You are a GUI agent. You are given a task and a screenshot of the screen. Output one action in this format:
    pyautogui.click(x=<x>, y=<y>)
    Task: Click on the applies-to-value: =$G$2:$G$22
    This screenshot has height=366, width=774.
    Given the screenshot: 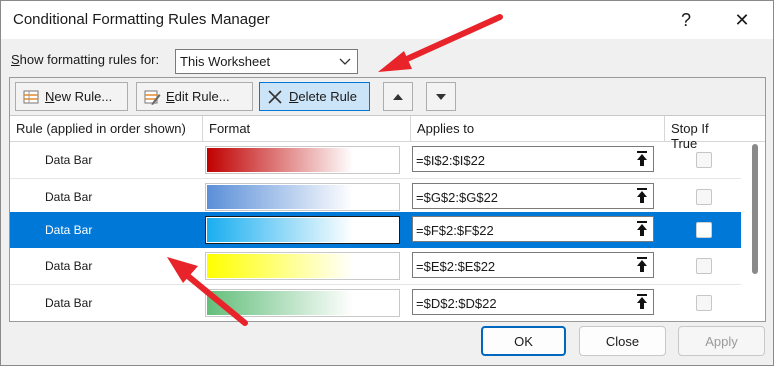 What is the action you would take?
    pyautogui.click(x=457, y=197)
    